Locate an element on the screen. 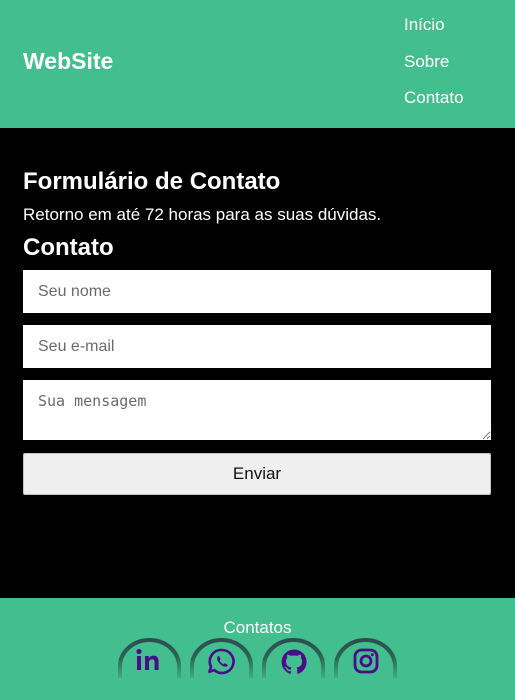 This screenshot has height=700, width=515. site-footer: Contatos is located at coordinates (257, 649).